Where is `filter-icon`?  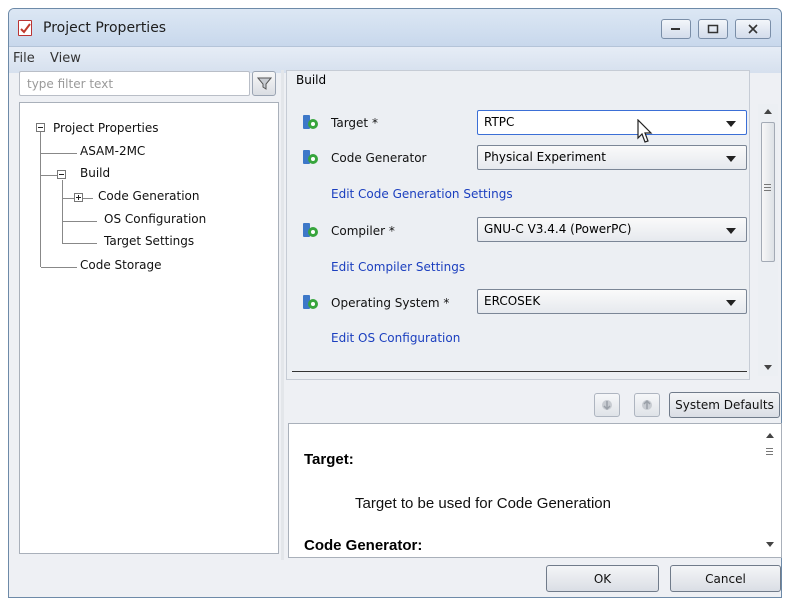 filter-icon is located at coordinates (264, 83).